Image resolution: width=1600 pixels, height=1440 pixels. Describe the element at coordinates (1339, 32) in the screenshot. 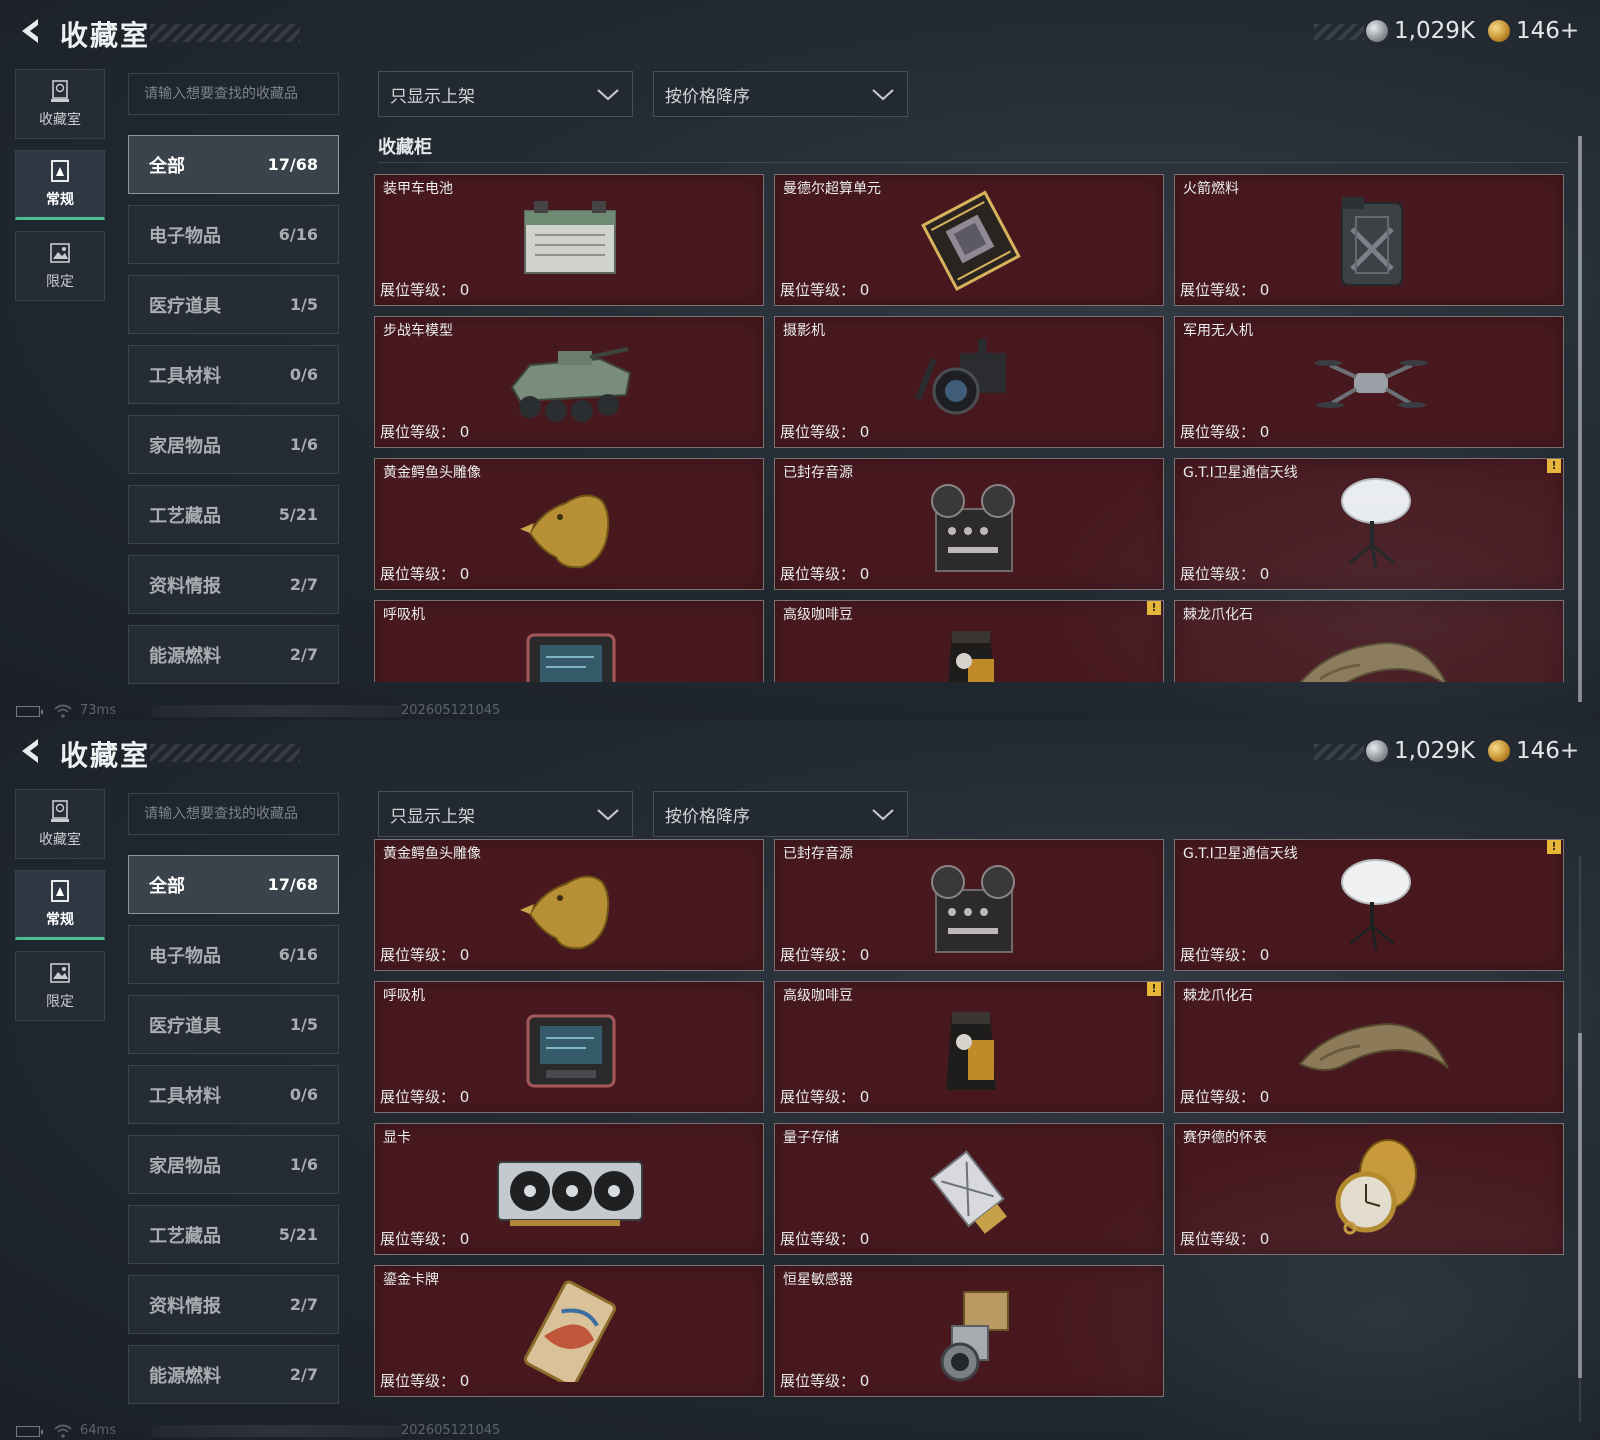

I see `currency-decoration` at that location.